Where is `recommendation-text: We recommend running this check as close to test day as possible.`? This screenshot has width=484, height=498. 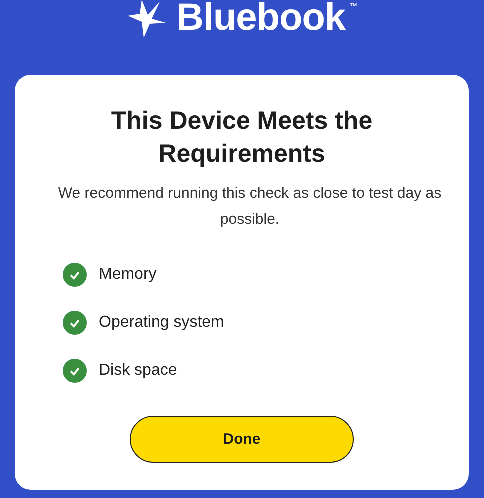
recommendation-text: We recommend running this check as close to test day as possible. is located at coordinates (250, 207).